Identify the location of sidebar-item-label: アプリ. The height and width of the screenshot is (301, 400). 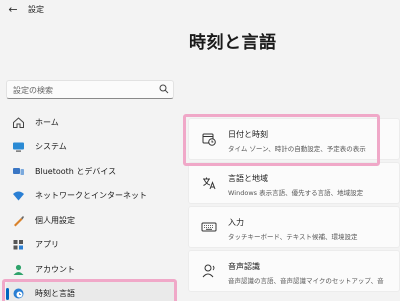
(47, 244).